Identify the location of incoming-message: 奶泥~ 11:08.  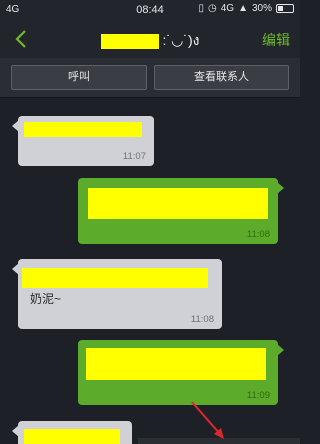
(117, 294).